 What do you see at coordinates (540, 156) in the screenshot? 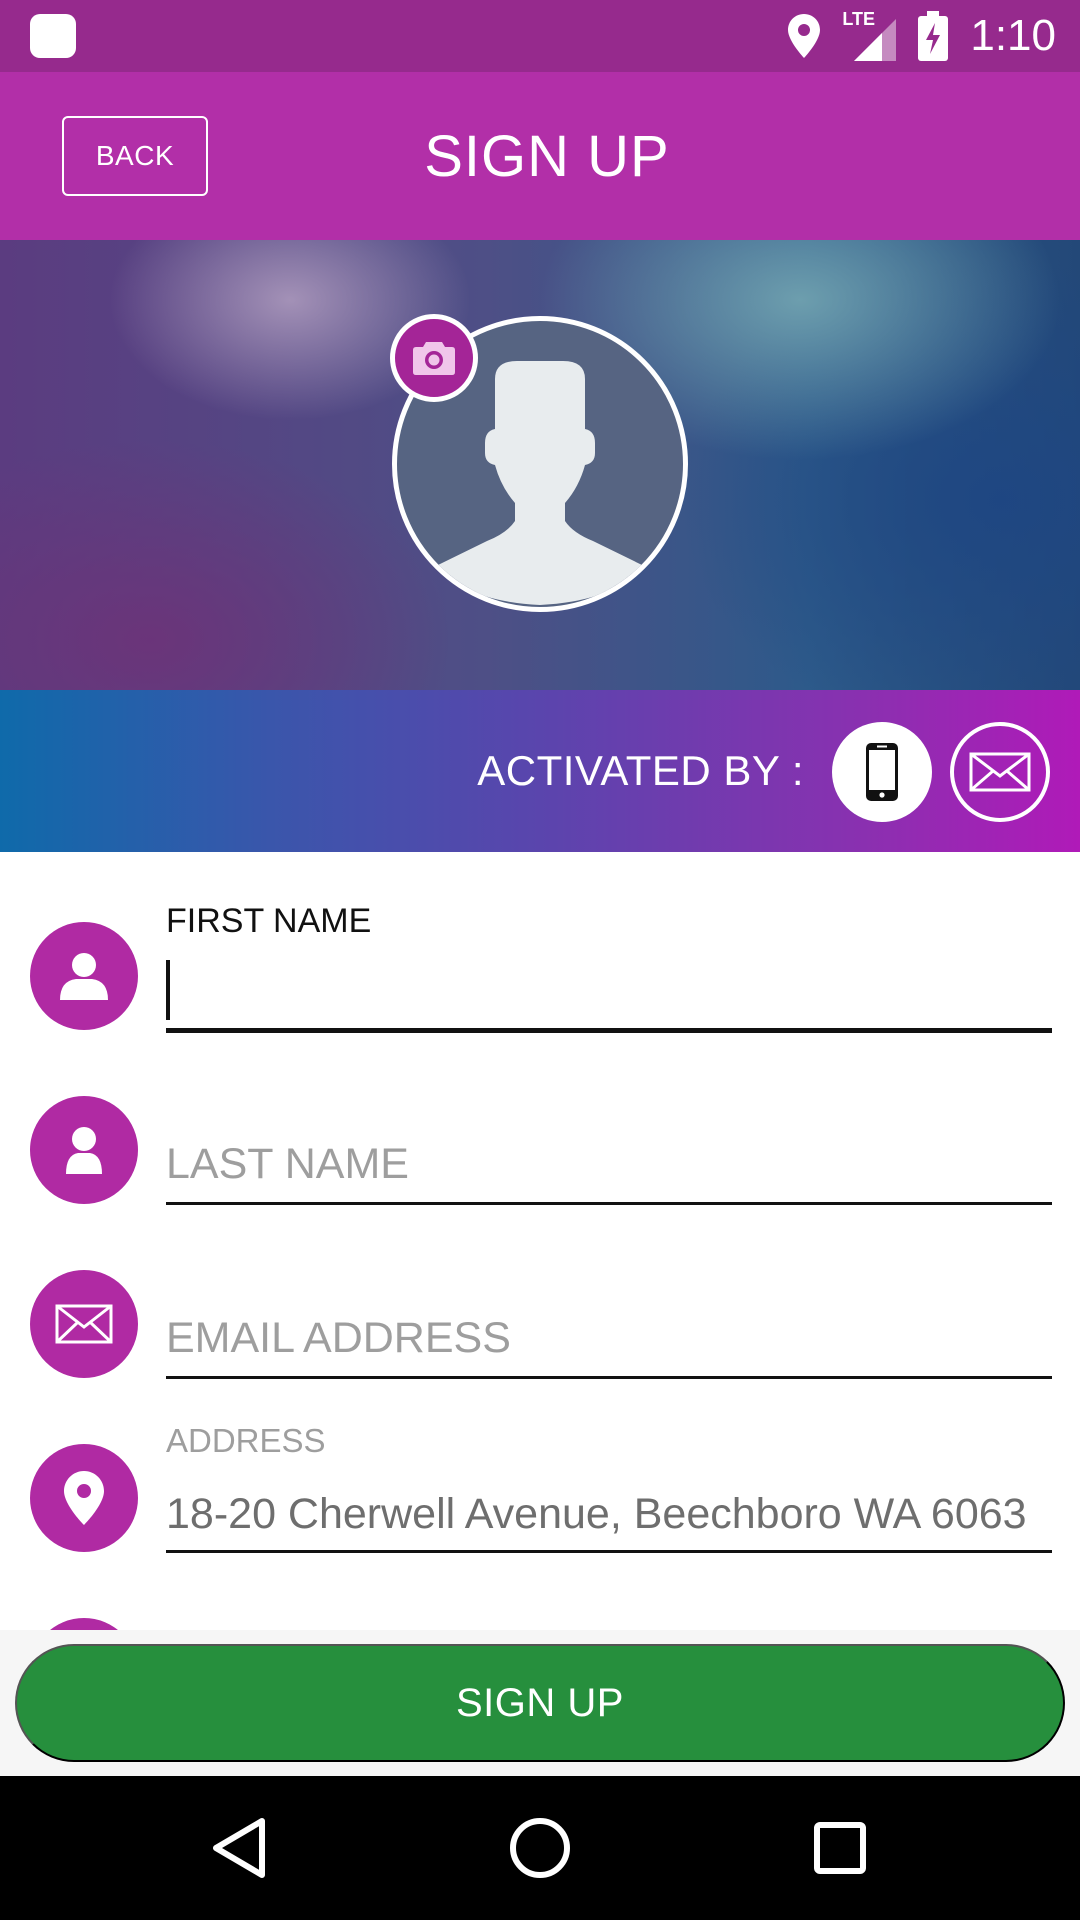
I see `app-header: SIGN UP BACK` at bounding box center [540, 156].